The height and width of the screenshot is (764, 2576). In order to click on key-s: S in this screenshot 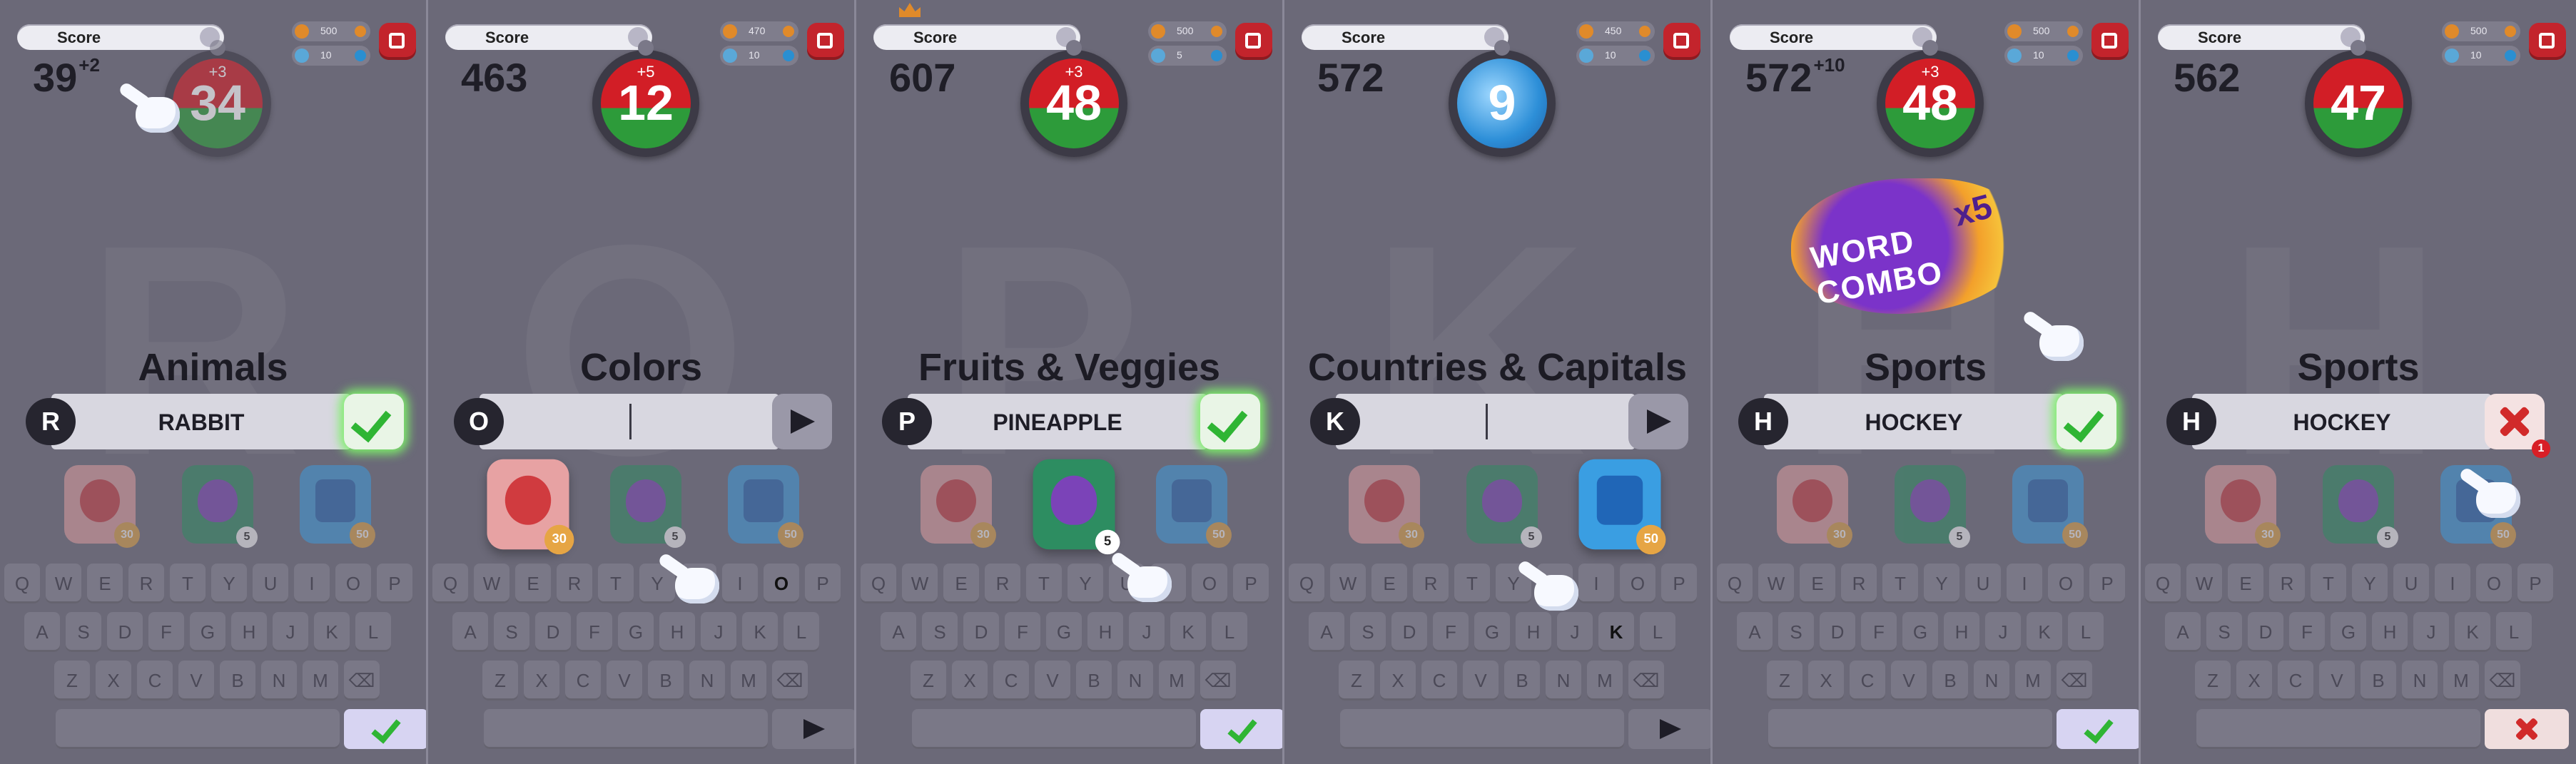, I will do `click(940, 632)`.